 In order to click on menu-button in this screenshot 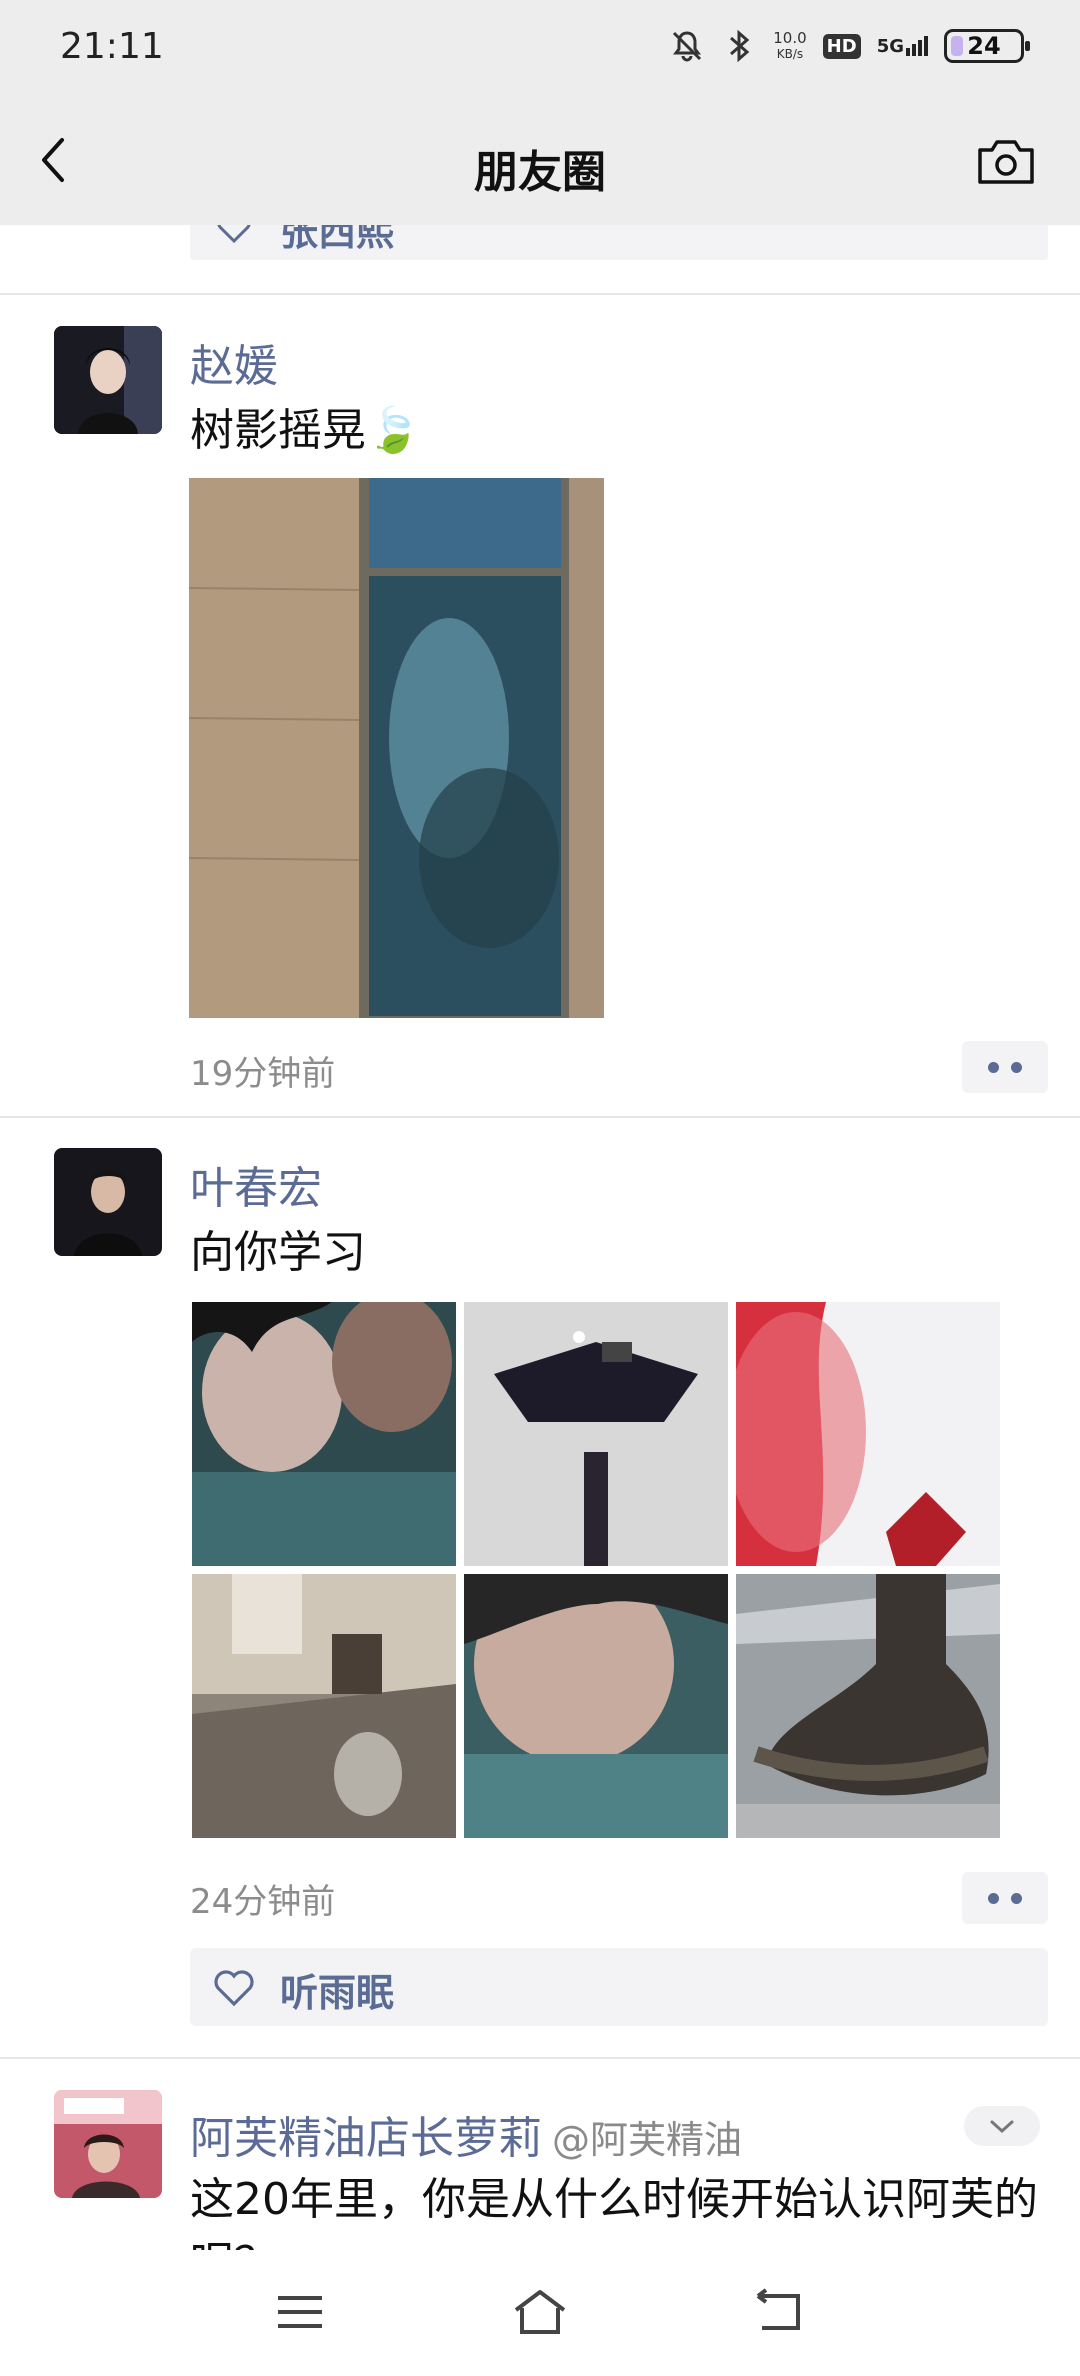, I will do `click(300, 2312)`.